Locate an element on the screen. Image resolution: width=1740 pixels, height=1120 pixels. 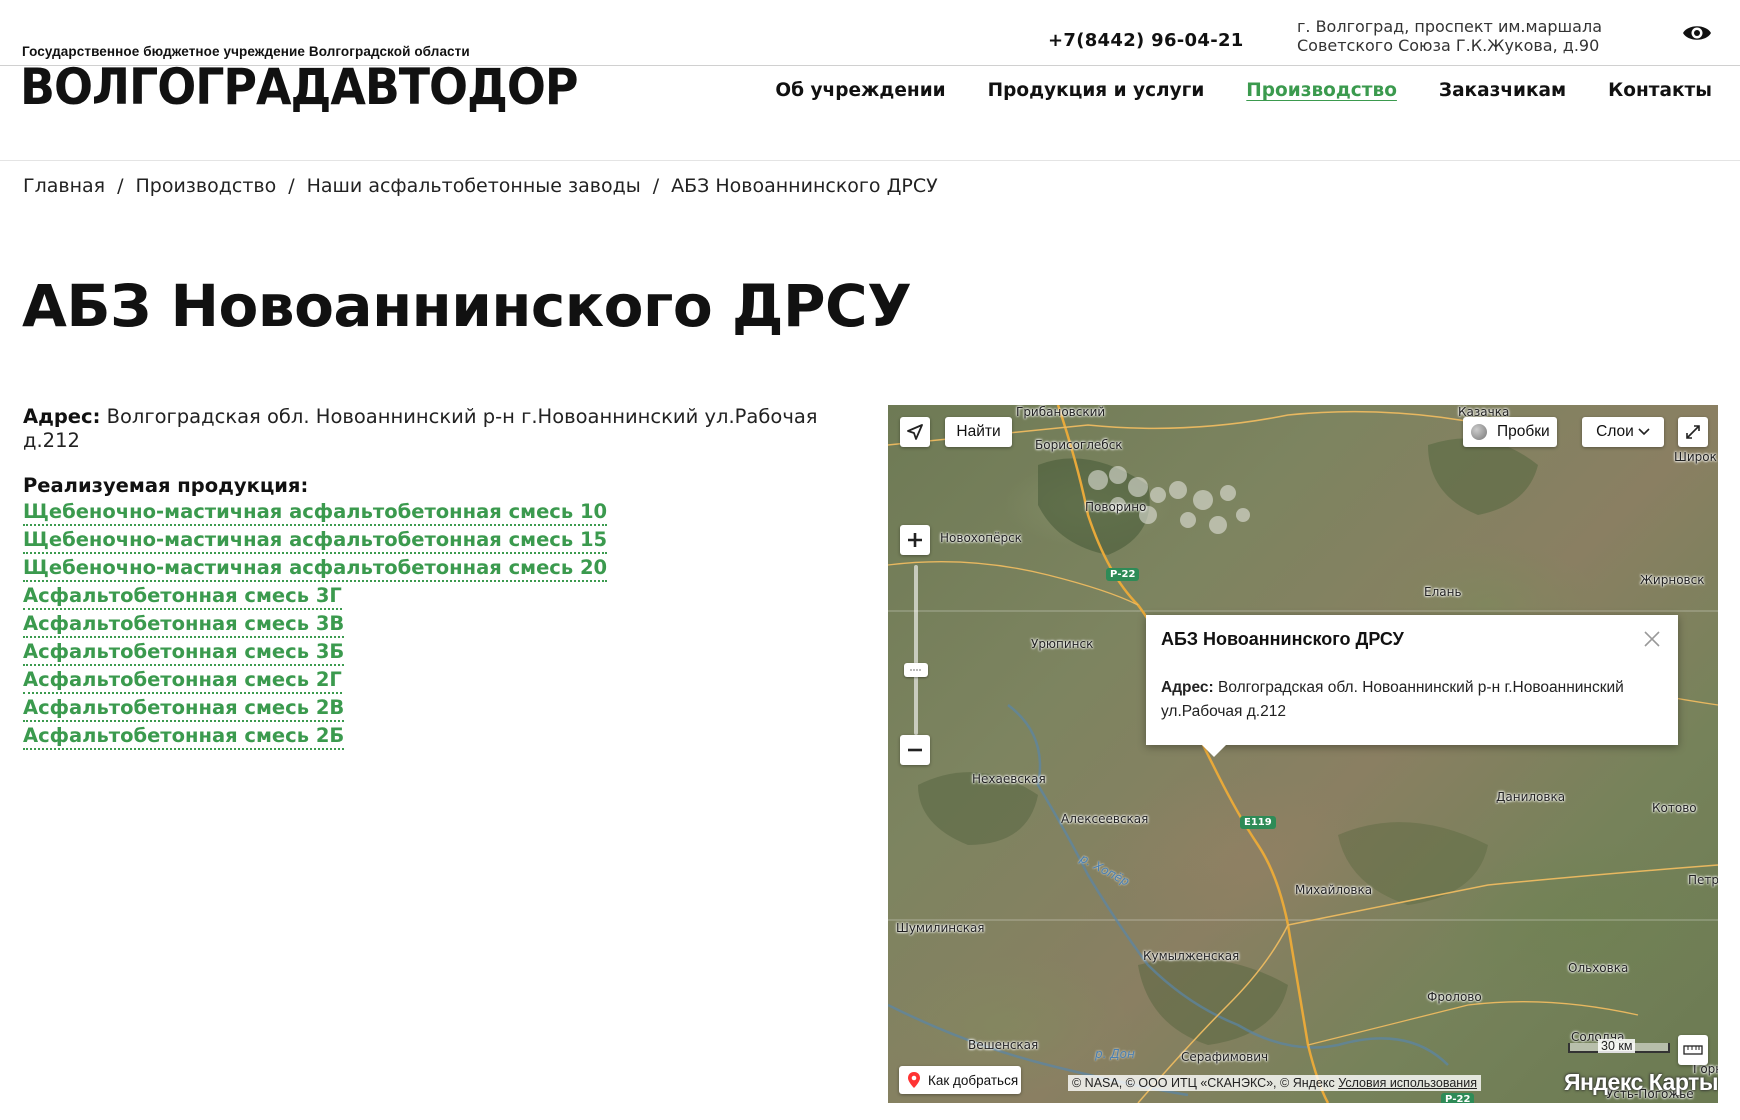
map-place-label: Жирновск is located at coordinates (1672, 580).